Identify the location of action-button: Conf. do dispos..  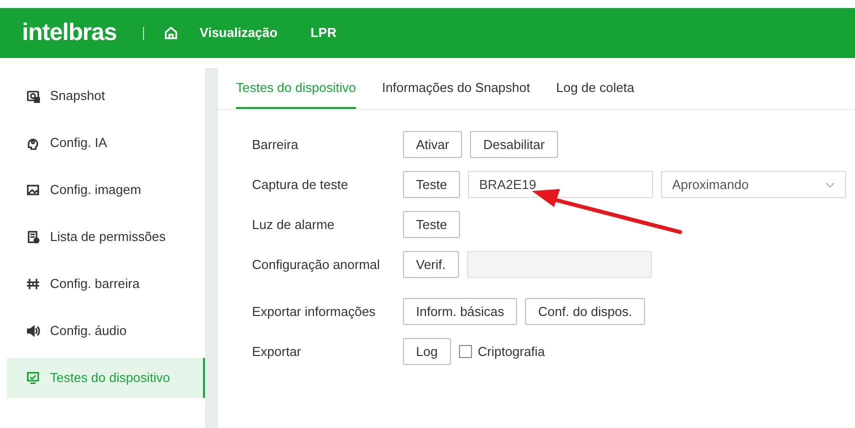
(585, 311).